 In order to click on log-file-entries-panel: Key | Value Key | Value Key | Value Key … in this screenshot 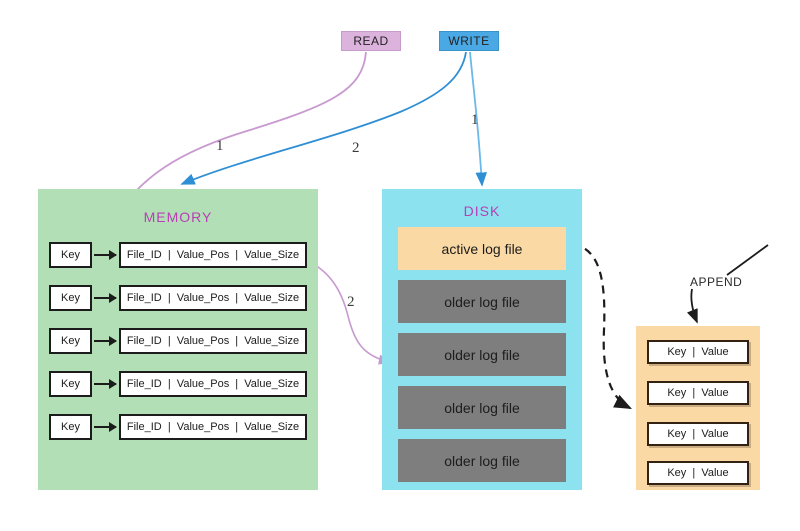, I will do `click(698, 408)`.